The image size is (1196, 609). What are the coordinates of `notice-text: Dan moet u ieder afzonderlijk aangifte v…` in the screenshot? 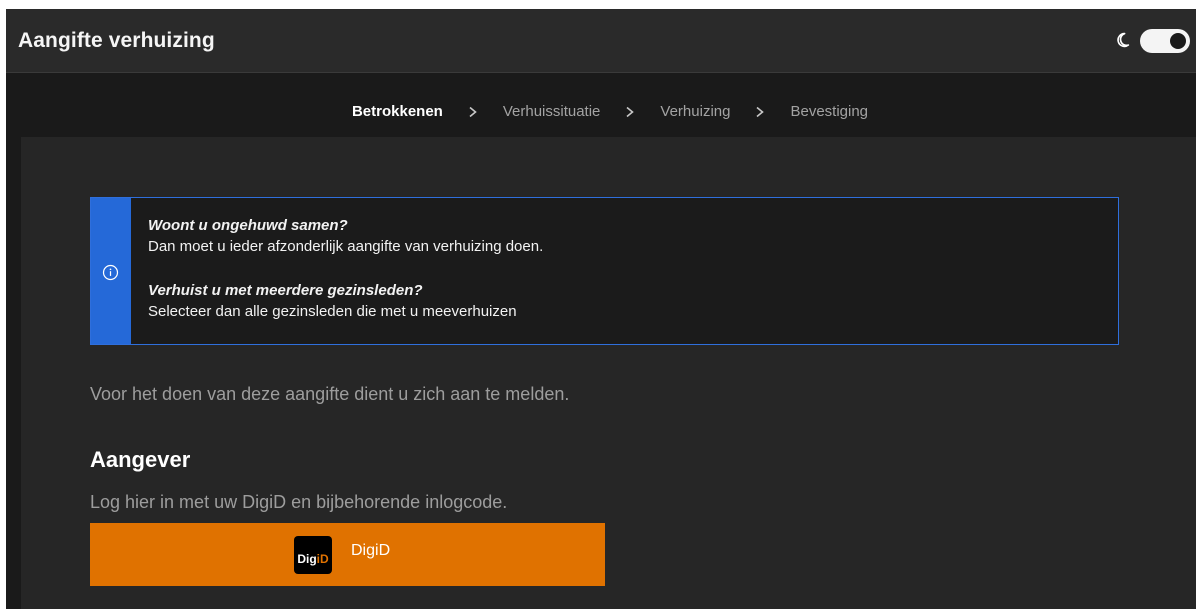 It's located at (346, 246).